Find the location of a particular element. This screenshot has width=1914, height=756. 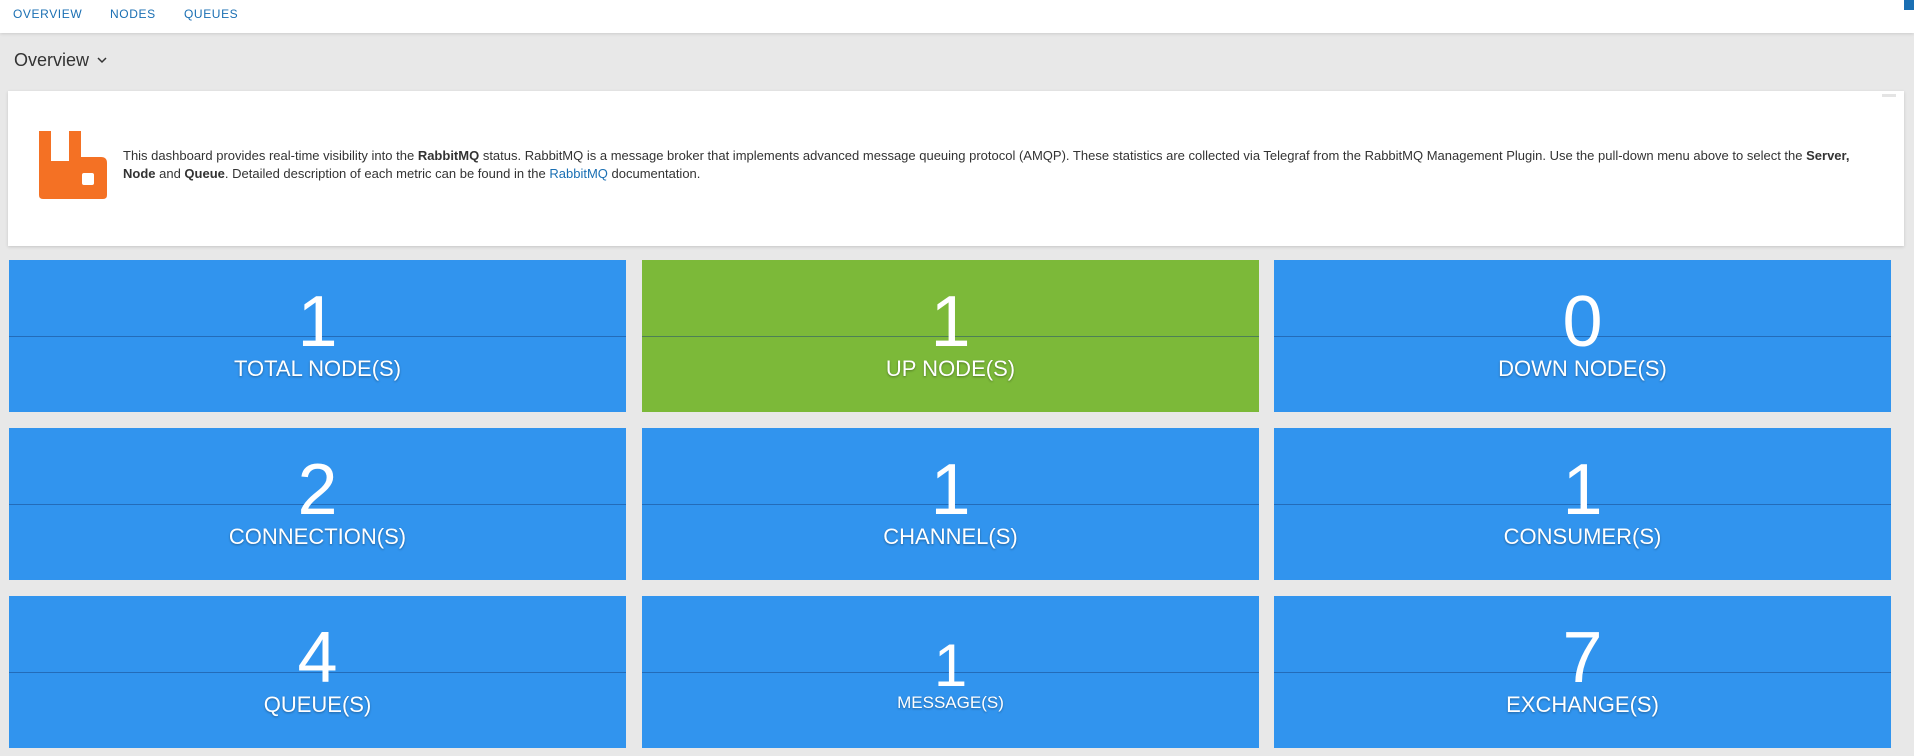

tile-value: 7 is located at coordinates (1582, 658).